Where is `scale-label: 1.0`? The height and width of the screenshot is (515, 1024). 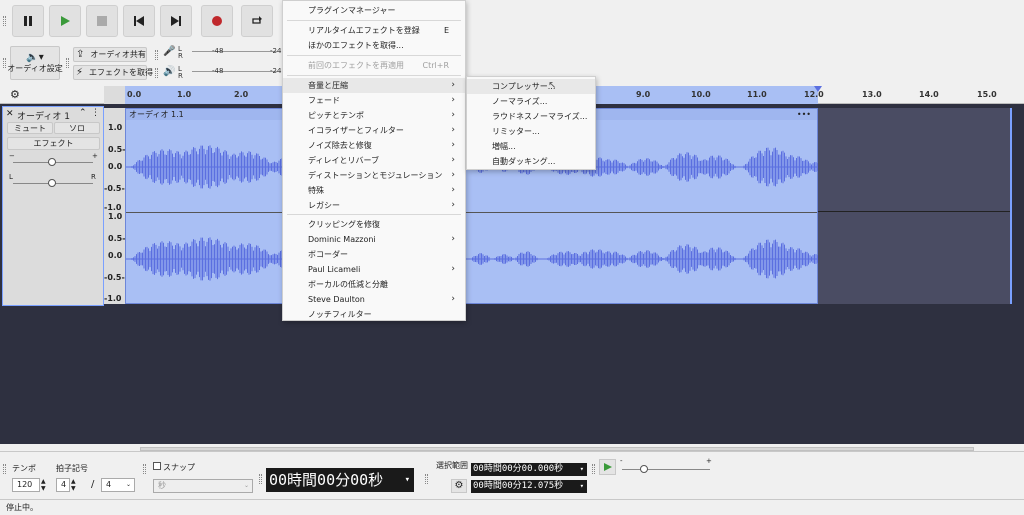 scale-label: 1.0 is located at coordinates (115, 216).